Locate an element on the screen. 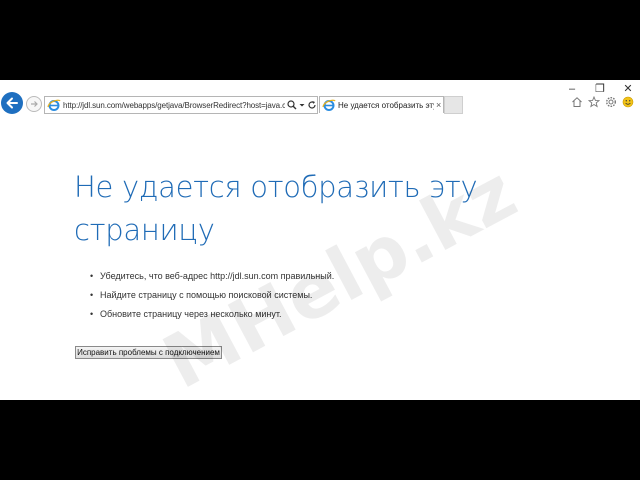 This screenshot has width=640, height=480. back-arrow-icon is located at coordinates (12, 103).